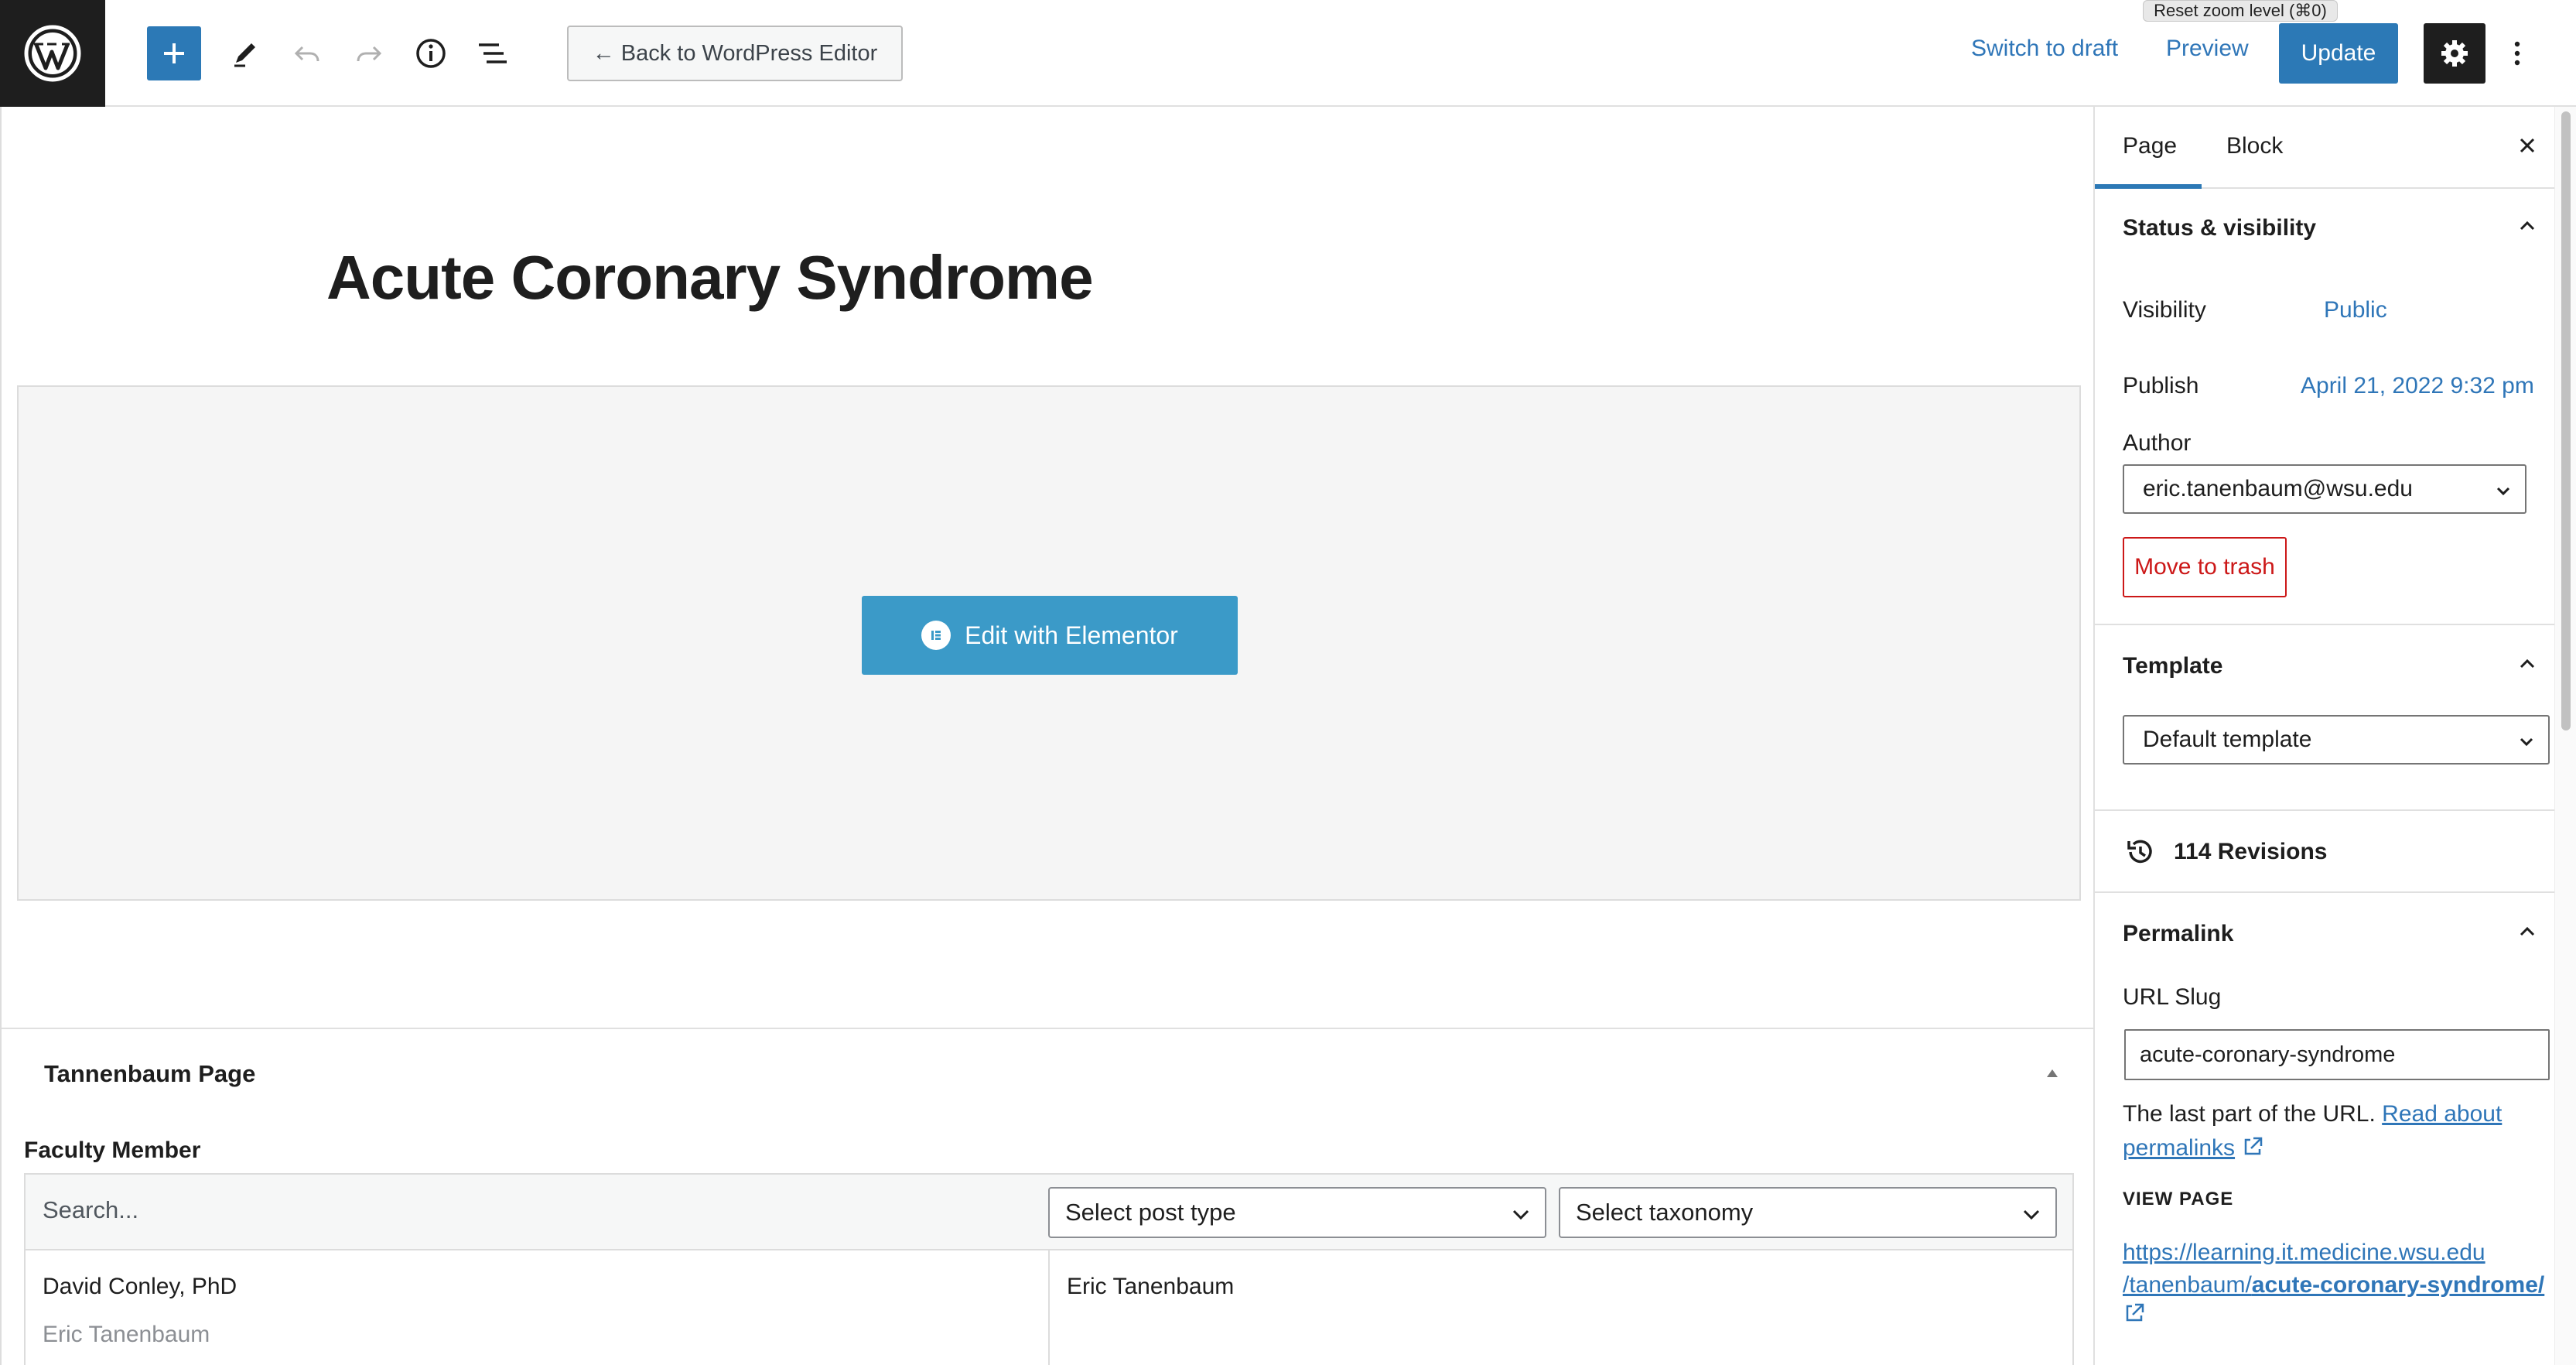  Describe the element at coordinates (1297, 1212) in the screenshot. I see `post-type-select: Select post type` at that location.